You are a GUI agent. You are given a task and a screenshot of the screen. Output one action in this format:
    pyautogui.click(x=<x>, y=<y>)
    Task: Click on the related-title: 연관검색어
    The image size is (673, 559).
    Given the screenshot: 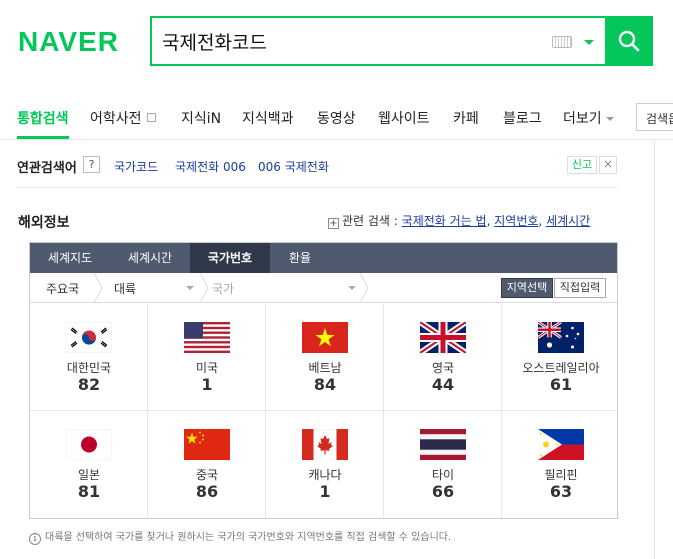 What is the action you would take?
    pyautogui.click(x=47, y=168)
    